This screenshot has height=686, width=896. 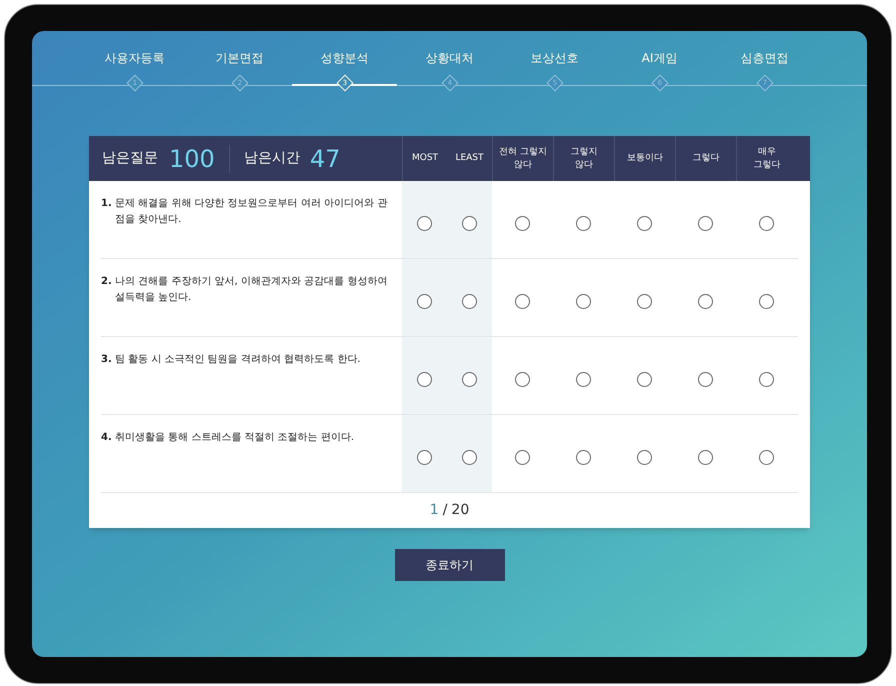 I want to click on column-heading: 전혀 그렇지 않다, so click(x=523, y=159).